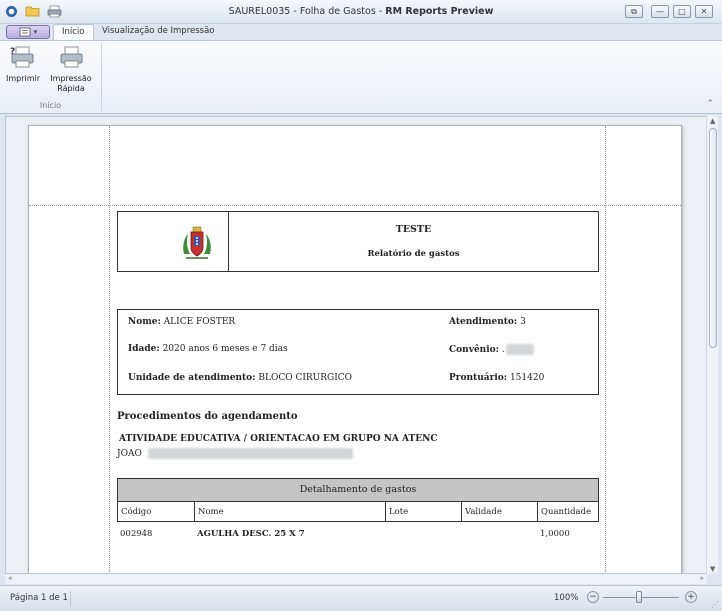  Describe the element at coordinates (361, 32) in the screenshot. I see `ribbon-tabs: ▾ Início Visualização de Impressão` at that location.